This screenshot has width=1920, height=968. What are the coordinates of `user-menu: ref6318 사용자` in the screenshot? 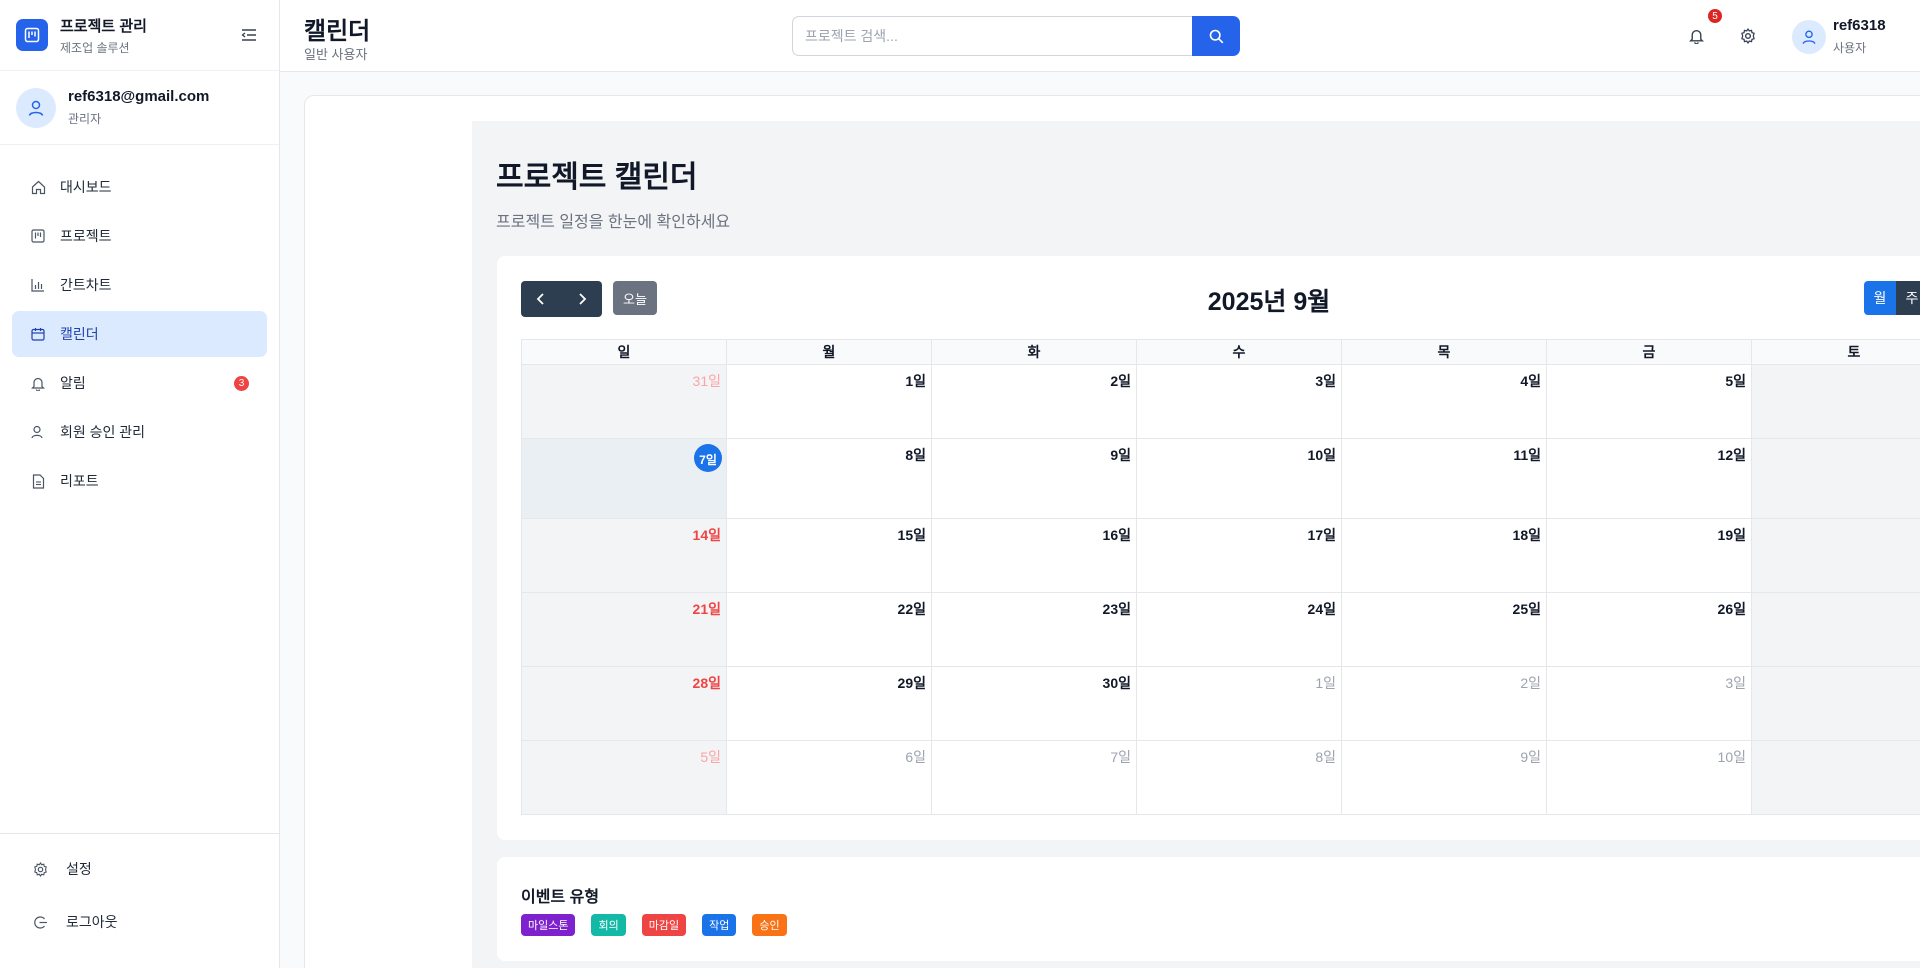 It's located at (1839, 36).